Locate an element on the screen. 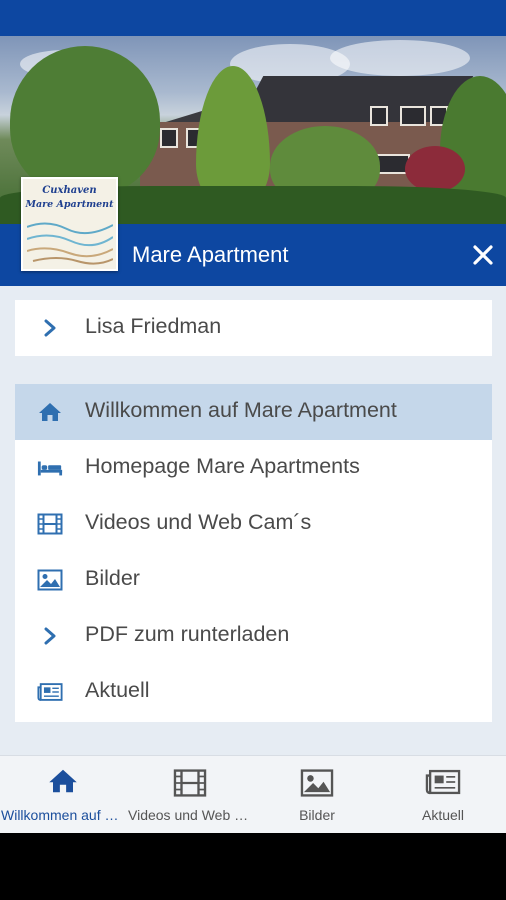 The height and width of the screenshot is (900, 506). menu-item-label: PDF zum runterladen is located at coordinates (187, 634).